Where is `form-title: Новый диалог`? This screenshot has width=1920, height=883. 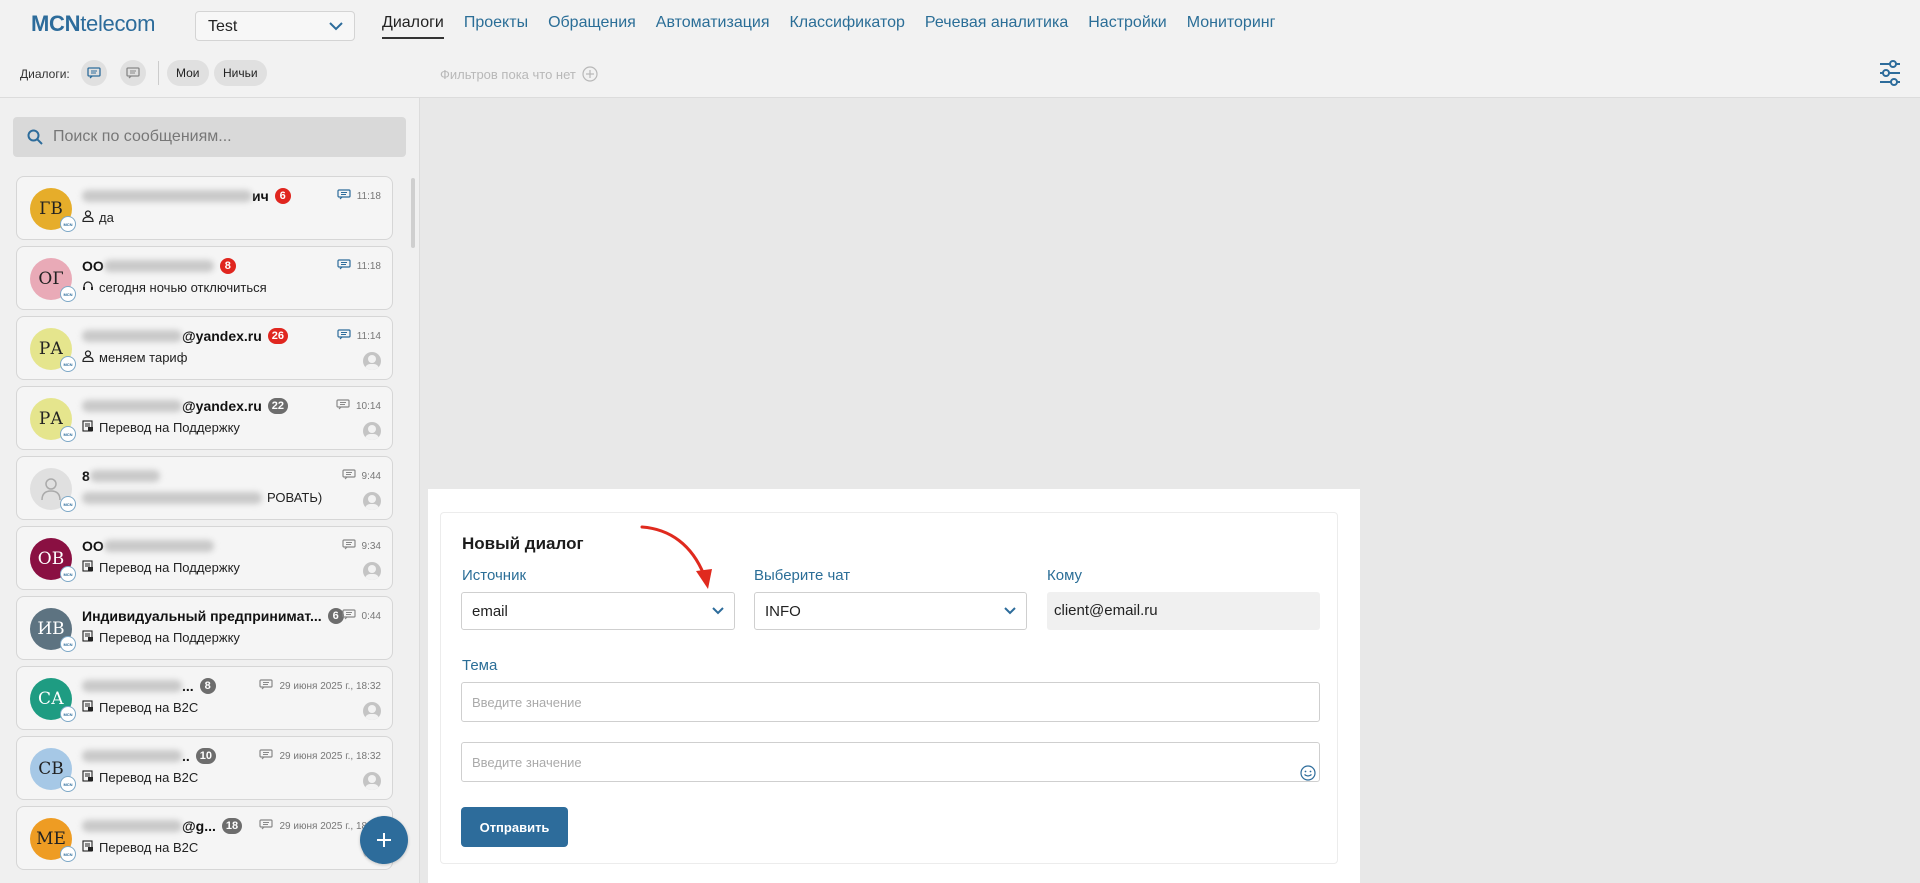
form-title: Новый диалог is located at coordinates (523, 543).